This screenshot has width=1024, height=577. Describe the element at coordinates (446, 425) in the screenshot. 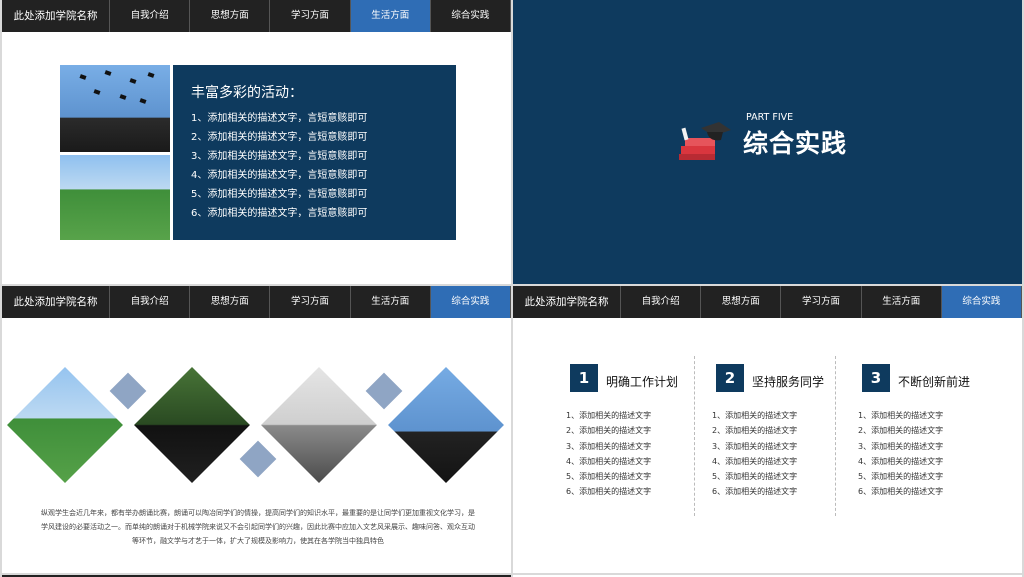

I see `diamond-photo-caps` at that location.